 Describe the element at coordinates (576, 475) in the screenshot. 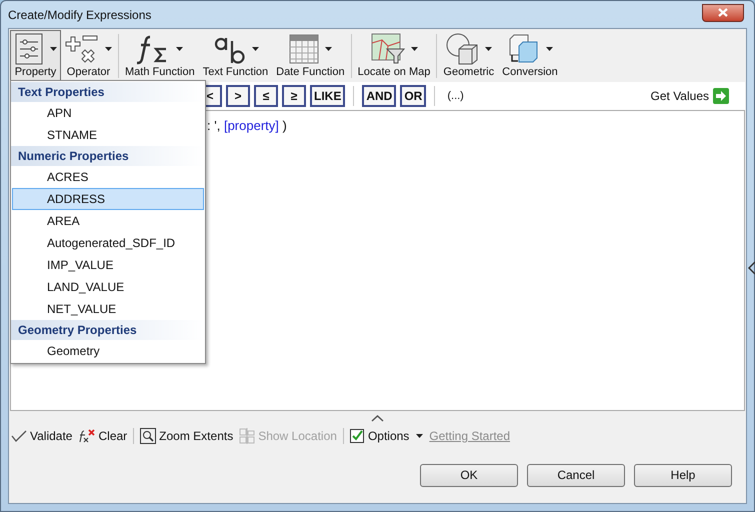

I see `dialog-button: Cancel` at that location.